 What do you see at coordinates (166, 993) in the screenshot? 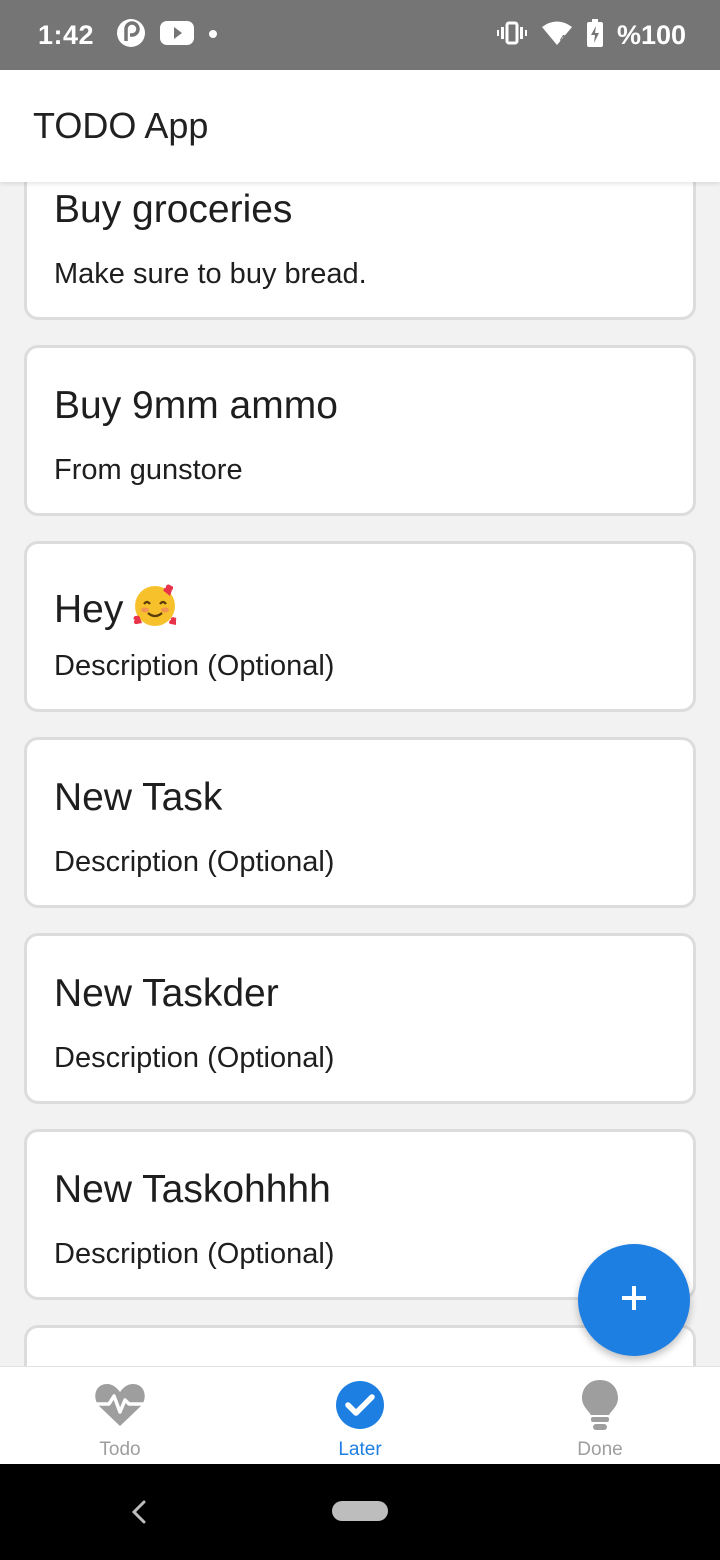
I see `task-title: New Taskder` at bounding box center [166, 993].